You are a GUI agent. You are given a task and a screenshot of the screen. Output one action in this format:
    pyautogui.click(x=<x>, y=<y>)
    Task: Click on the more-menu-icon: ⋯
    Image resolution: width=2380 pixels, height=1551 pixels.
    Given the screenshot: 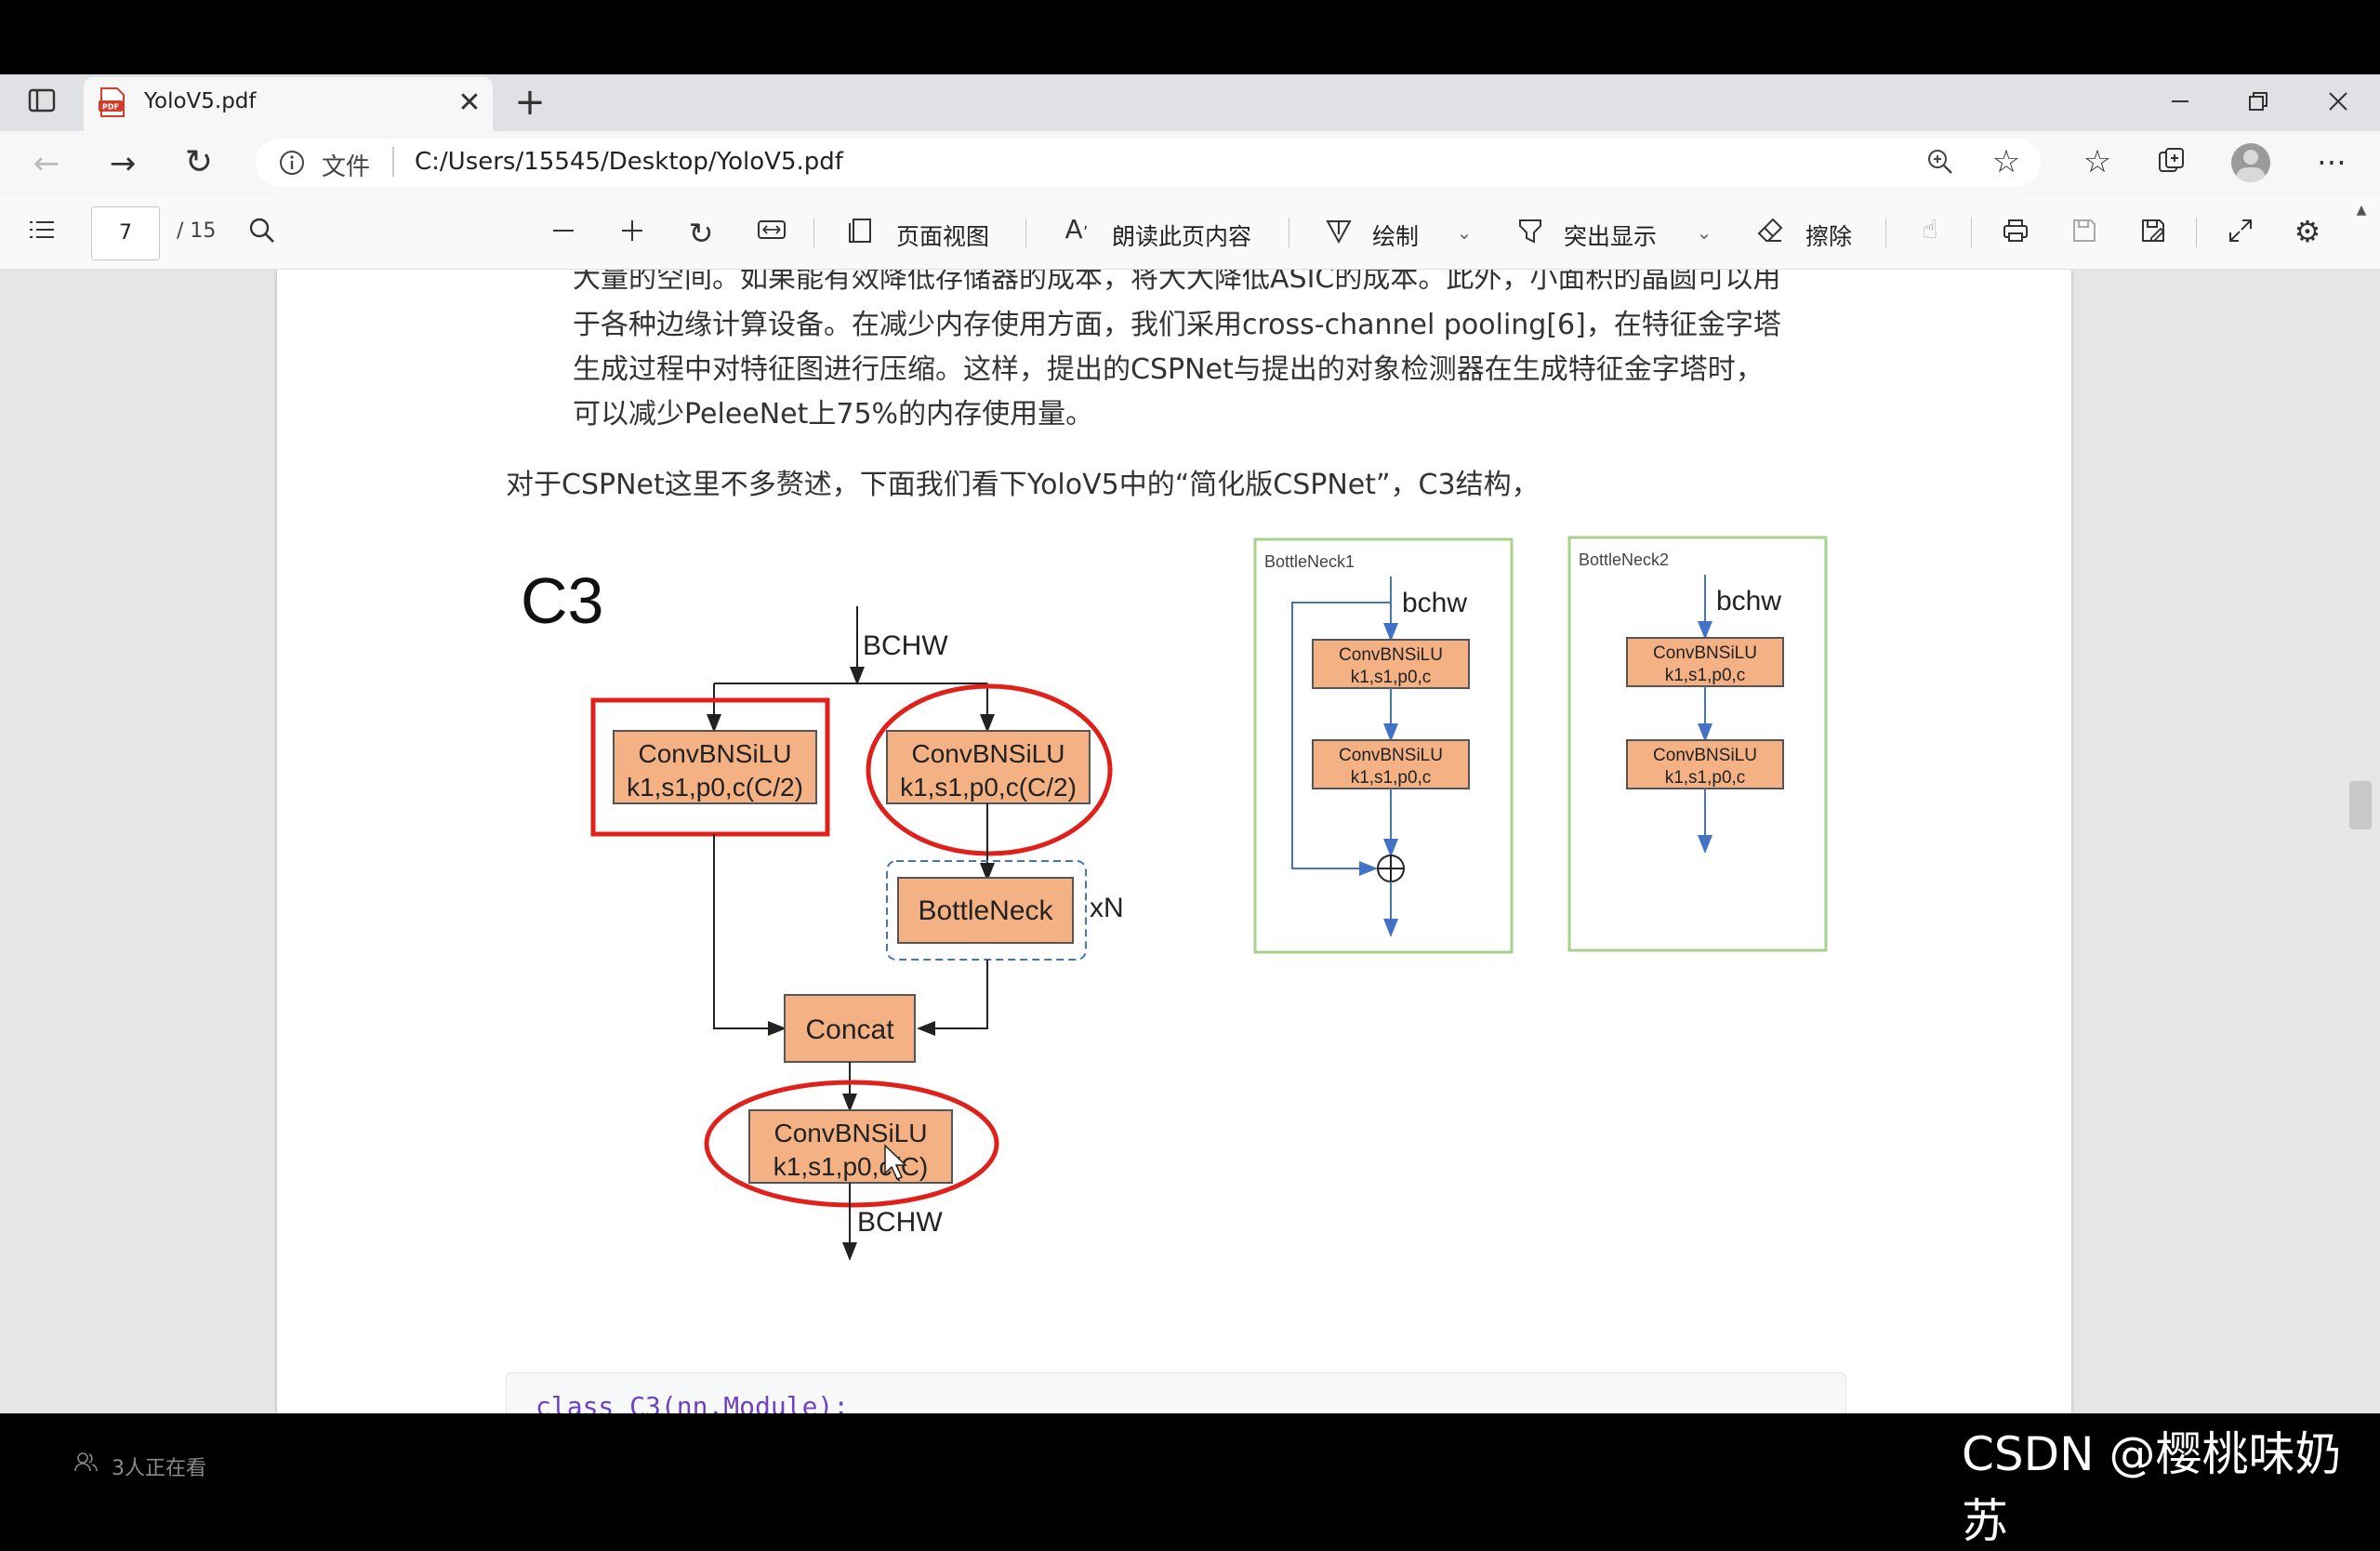 What is the action you would take?
    pyautogui.click(x=2331, y=163)
    